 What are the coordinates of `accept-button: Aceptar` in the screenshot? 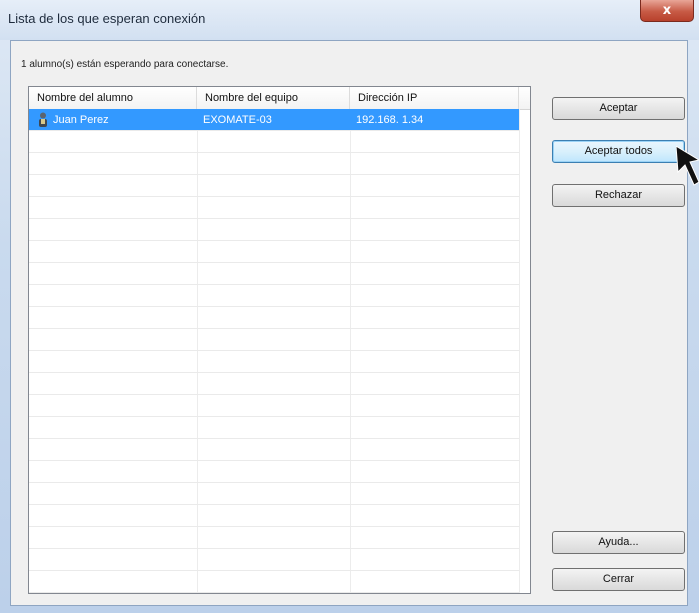 It's located at (618, 108).